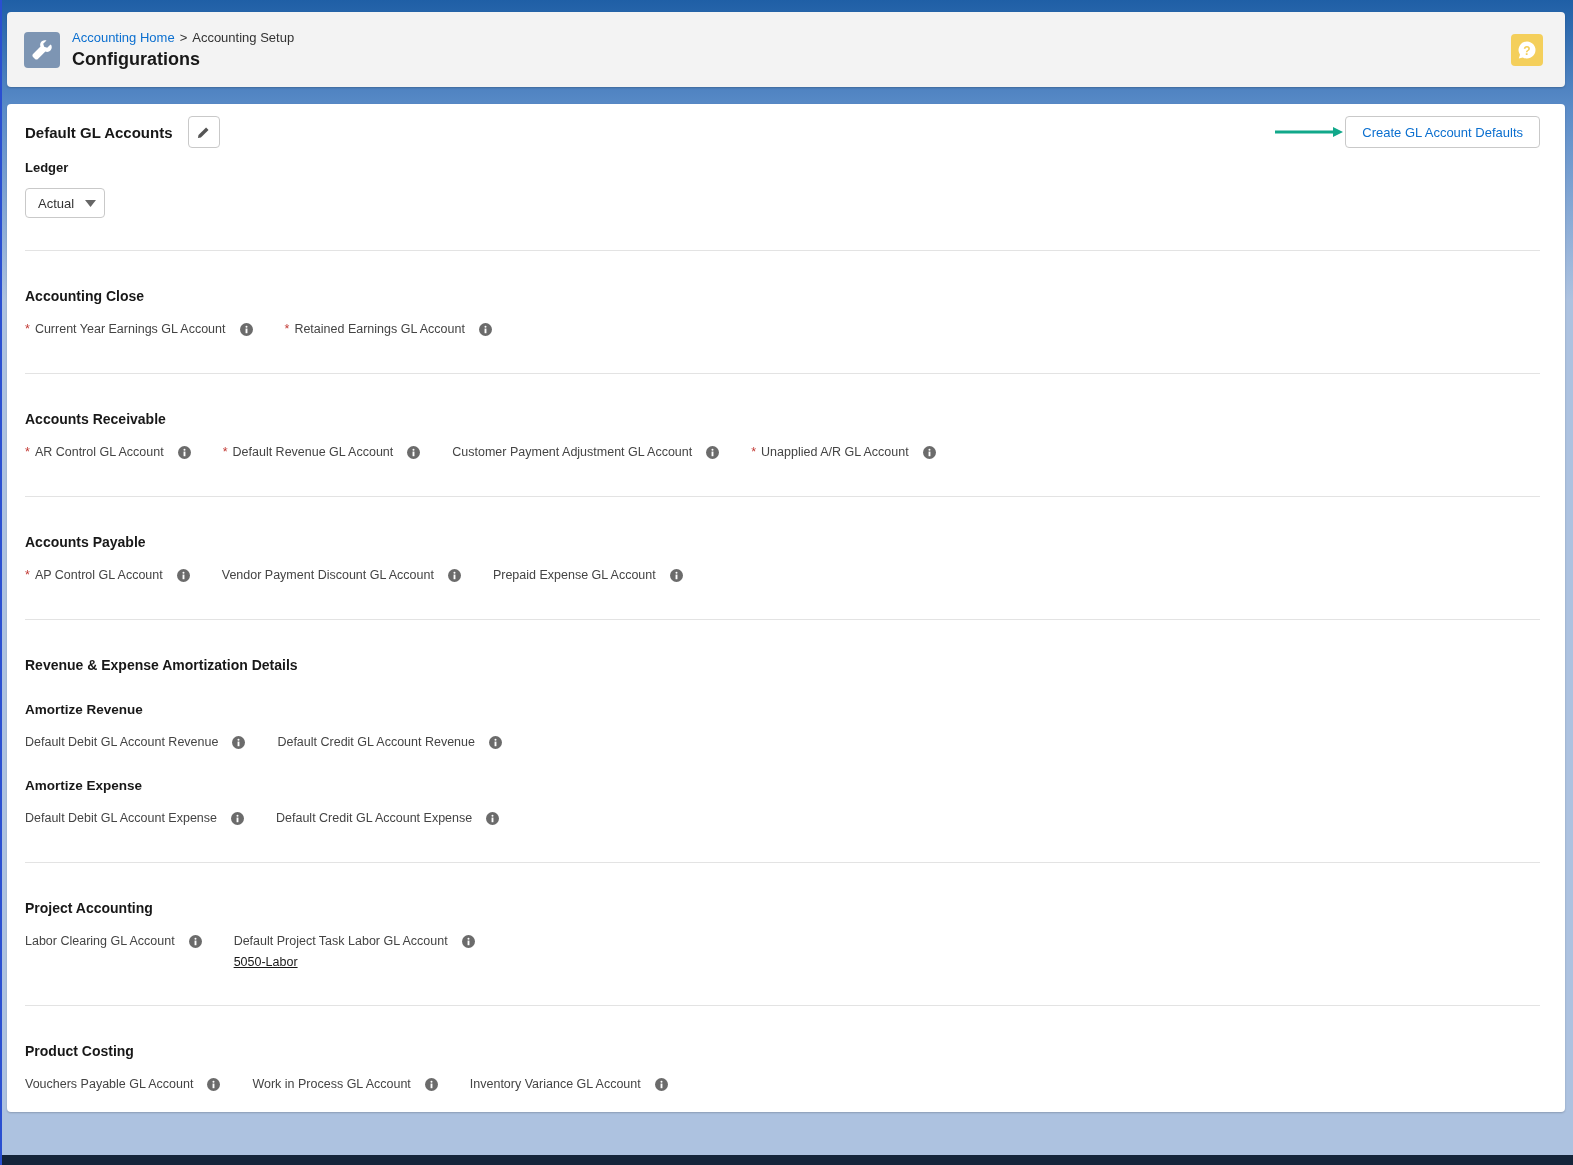 The width and height of the screenshot is (1573, 1165). What do you see at coordinates (574, 575) in the screenshot?
I see `field-label: Prepaid Expense GL Account` at bounding box center [574, 575].